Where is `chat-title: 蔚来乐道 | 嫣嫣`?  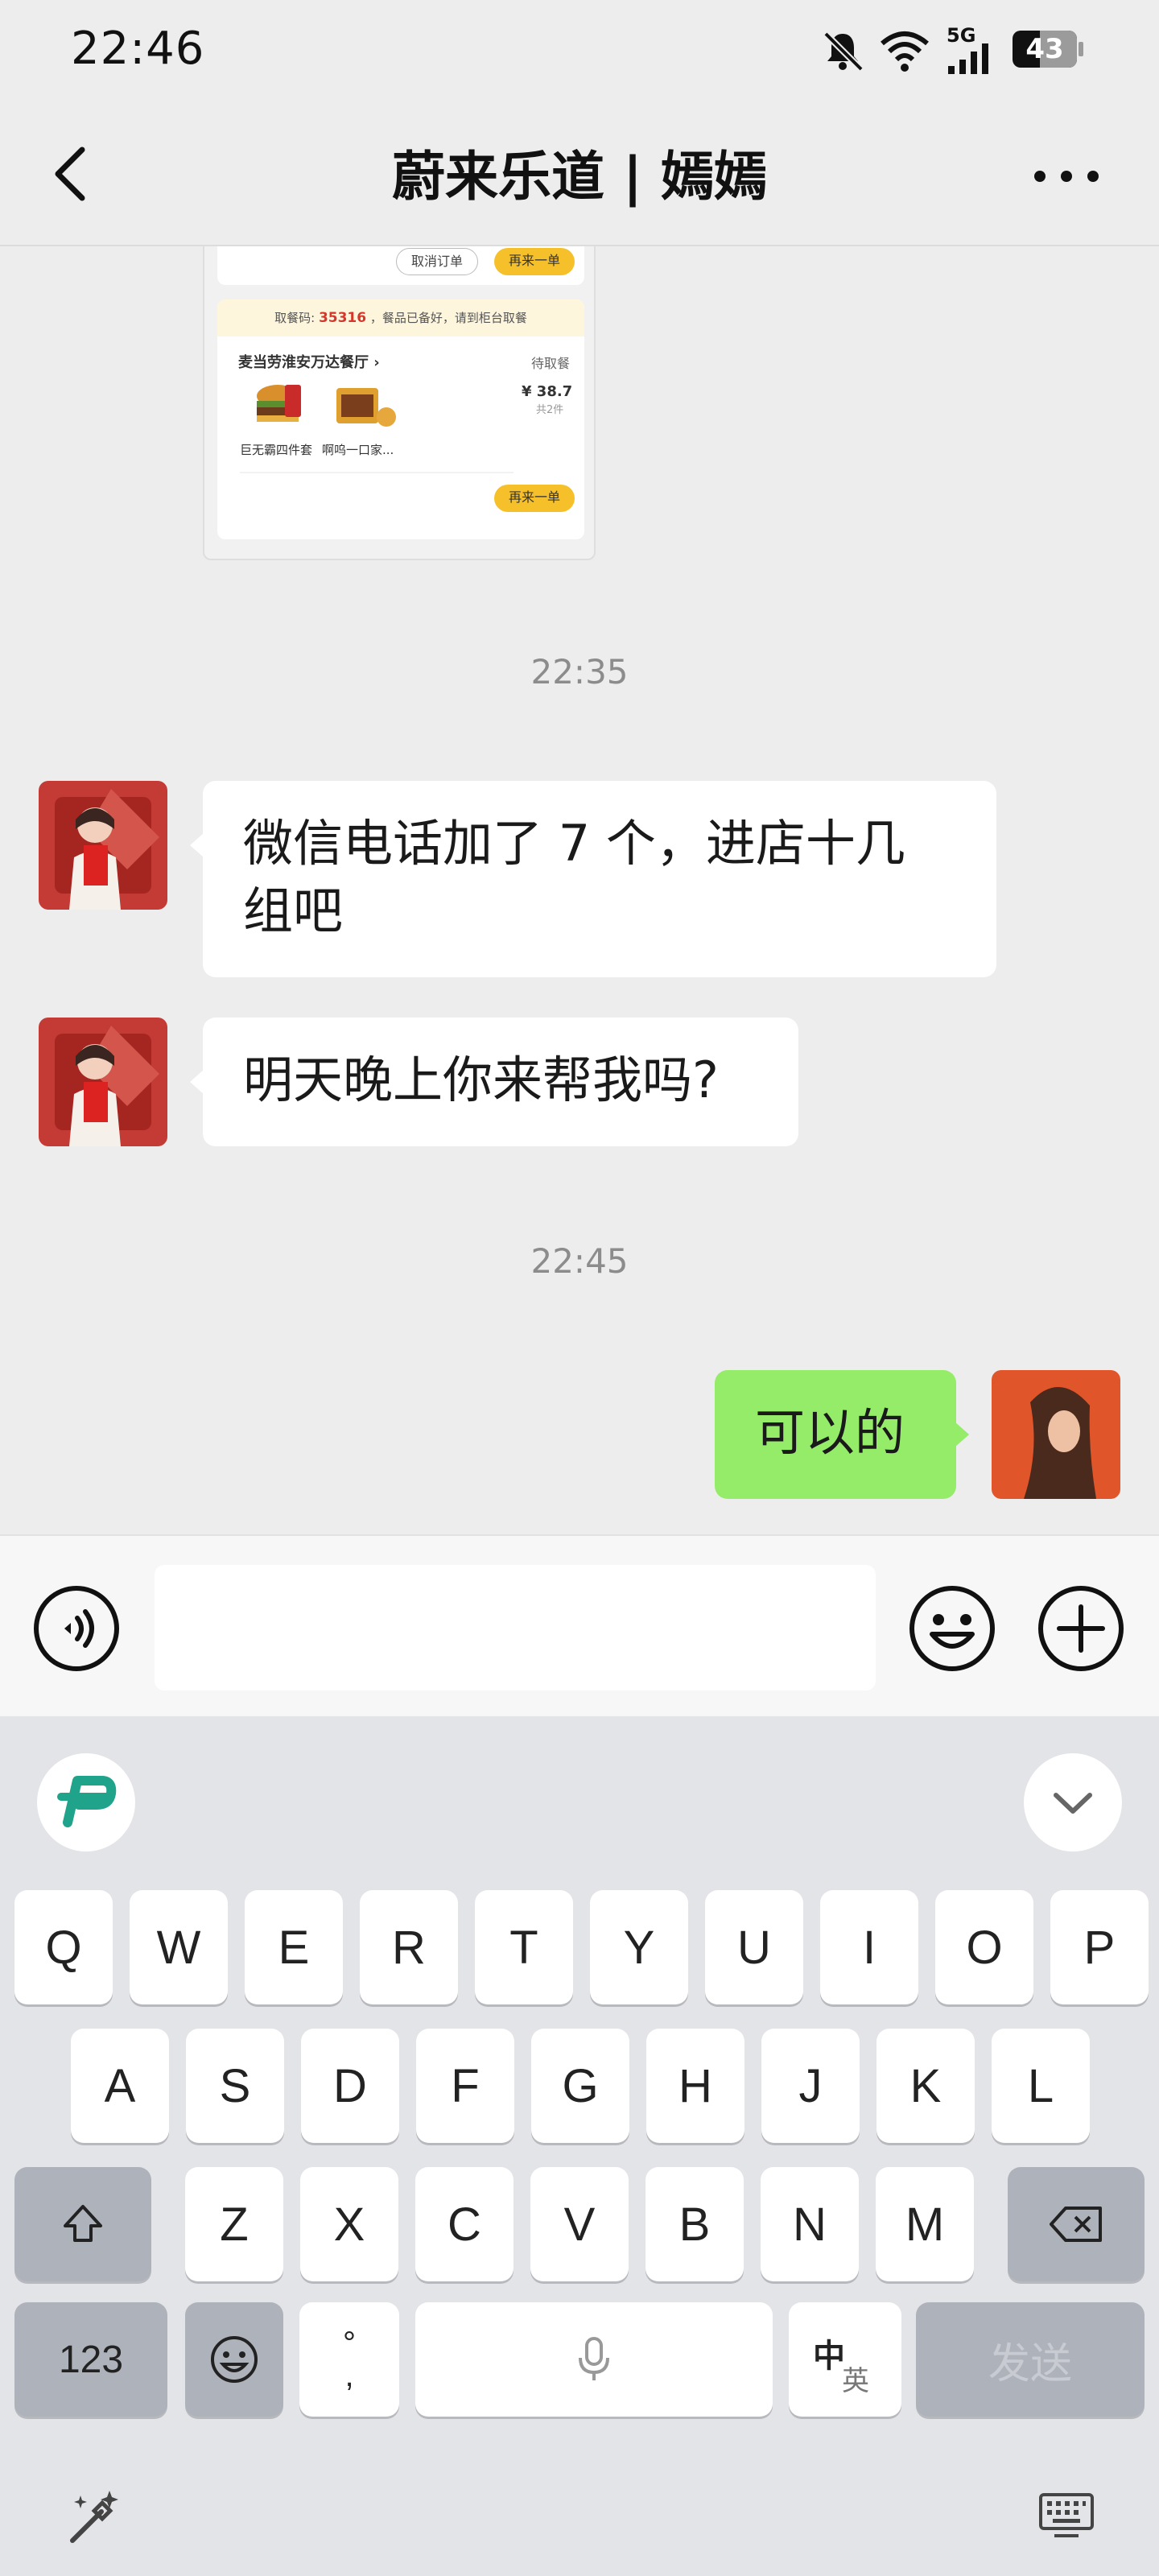
chat-title: 蔚来乐道 | 嫣嫣 is located at coordinates (579, 177).